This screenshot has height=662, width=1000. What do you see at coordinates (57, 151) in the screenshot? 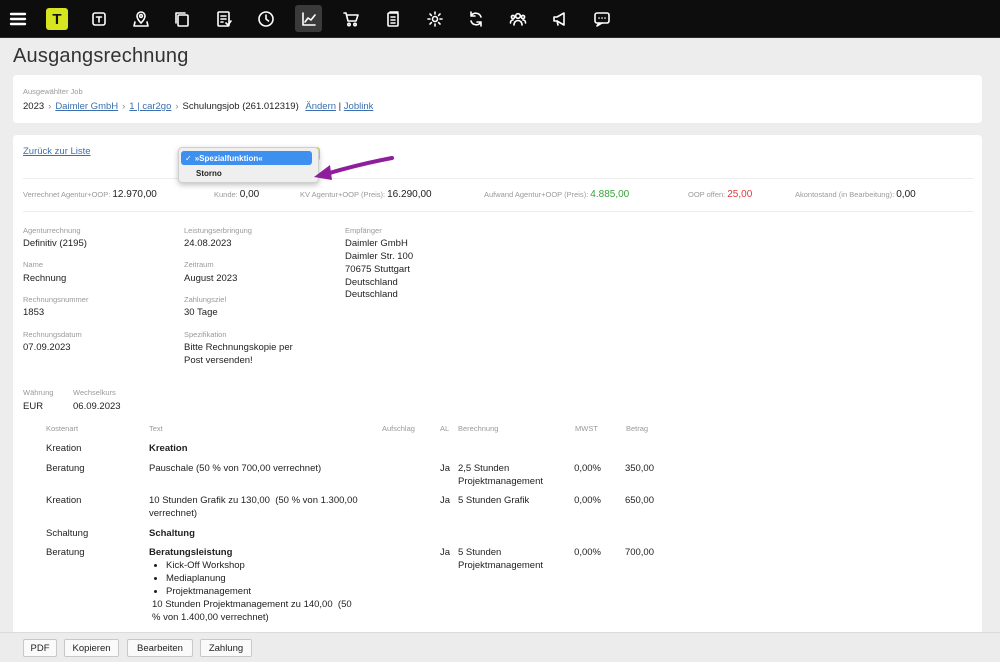
I see `back-to-list-link: Zurück zur Liste` at bounding box center [57, 151].